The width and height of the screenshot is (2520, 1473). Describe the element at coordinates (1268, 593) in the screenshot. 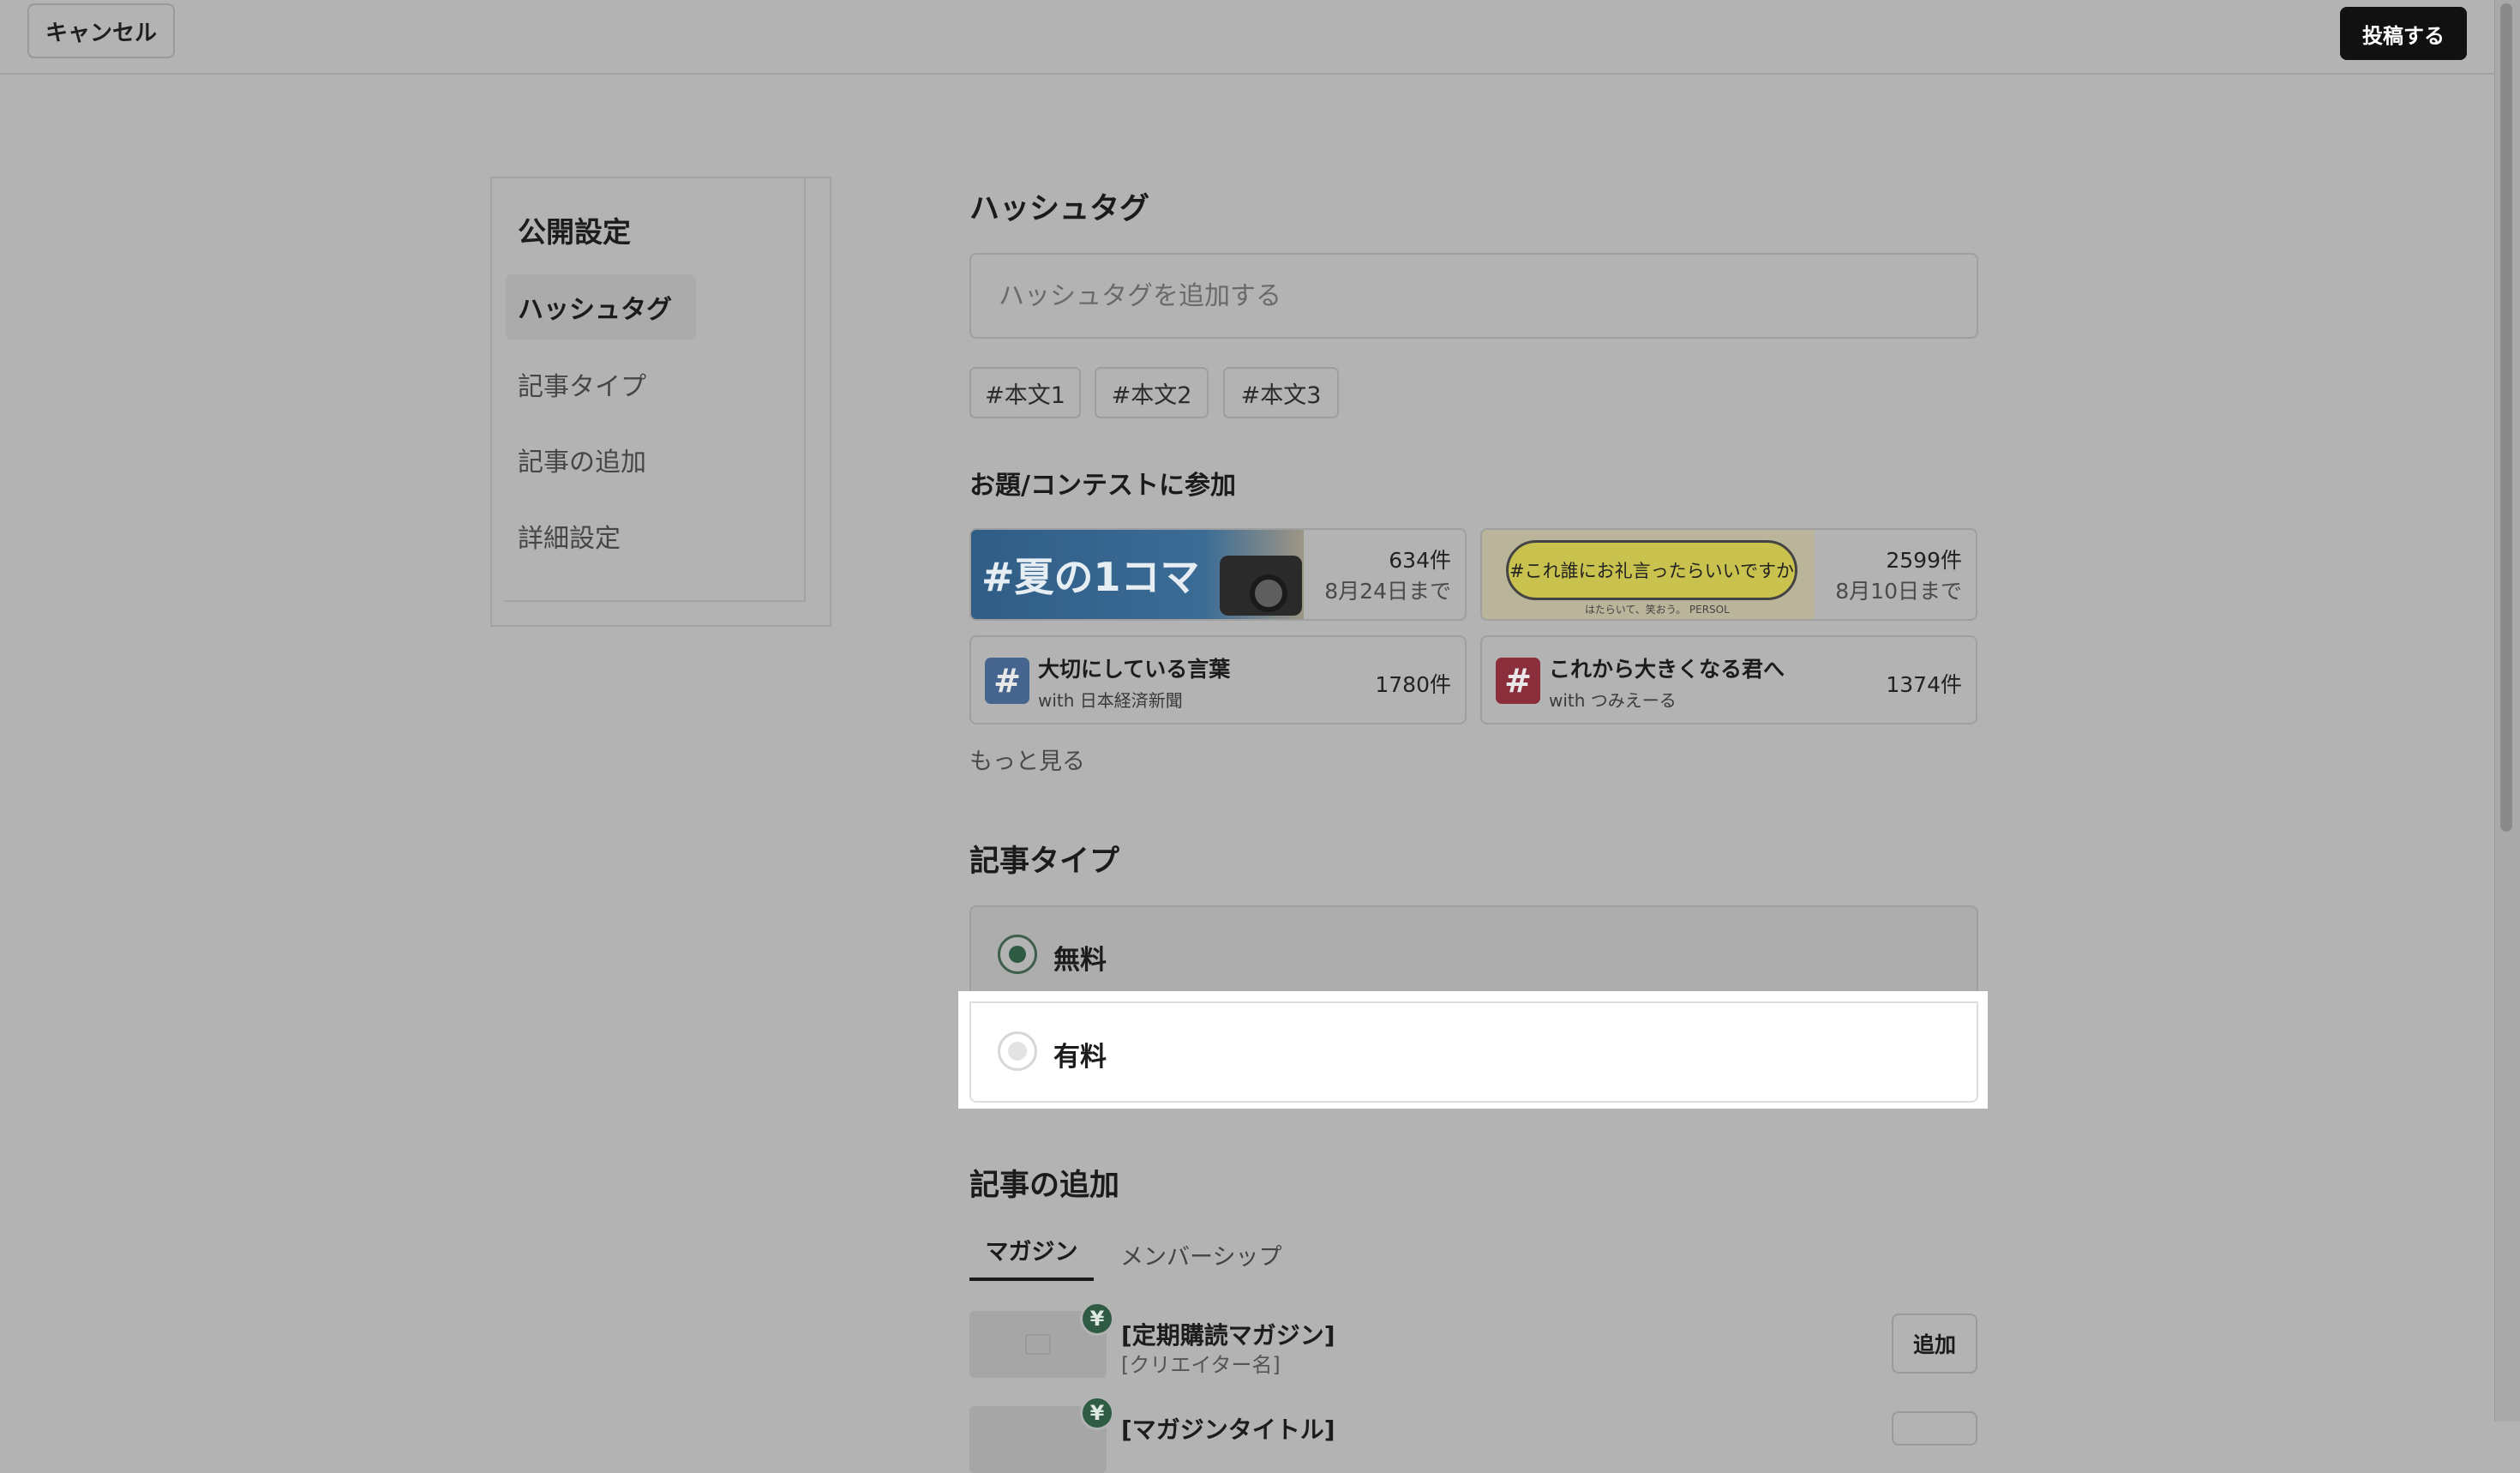

I see `camera-lens-icon` at that location.